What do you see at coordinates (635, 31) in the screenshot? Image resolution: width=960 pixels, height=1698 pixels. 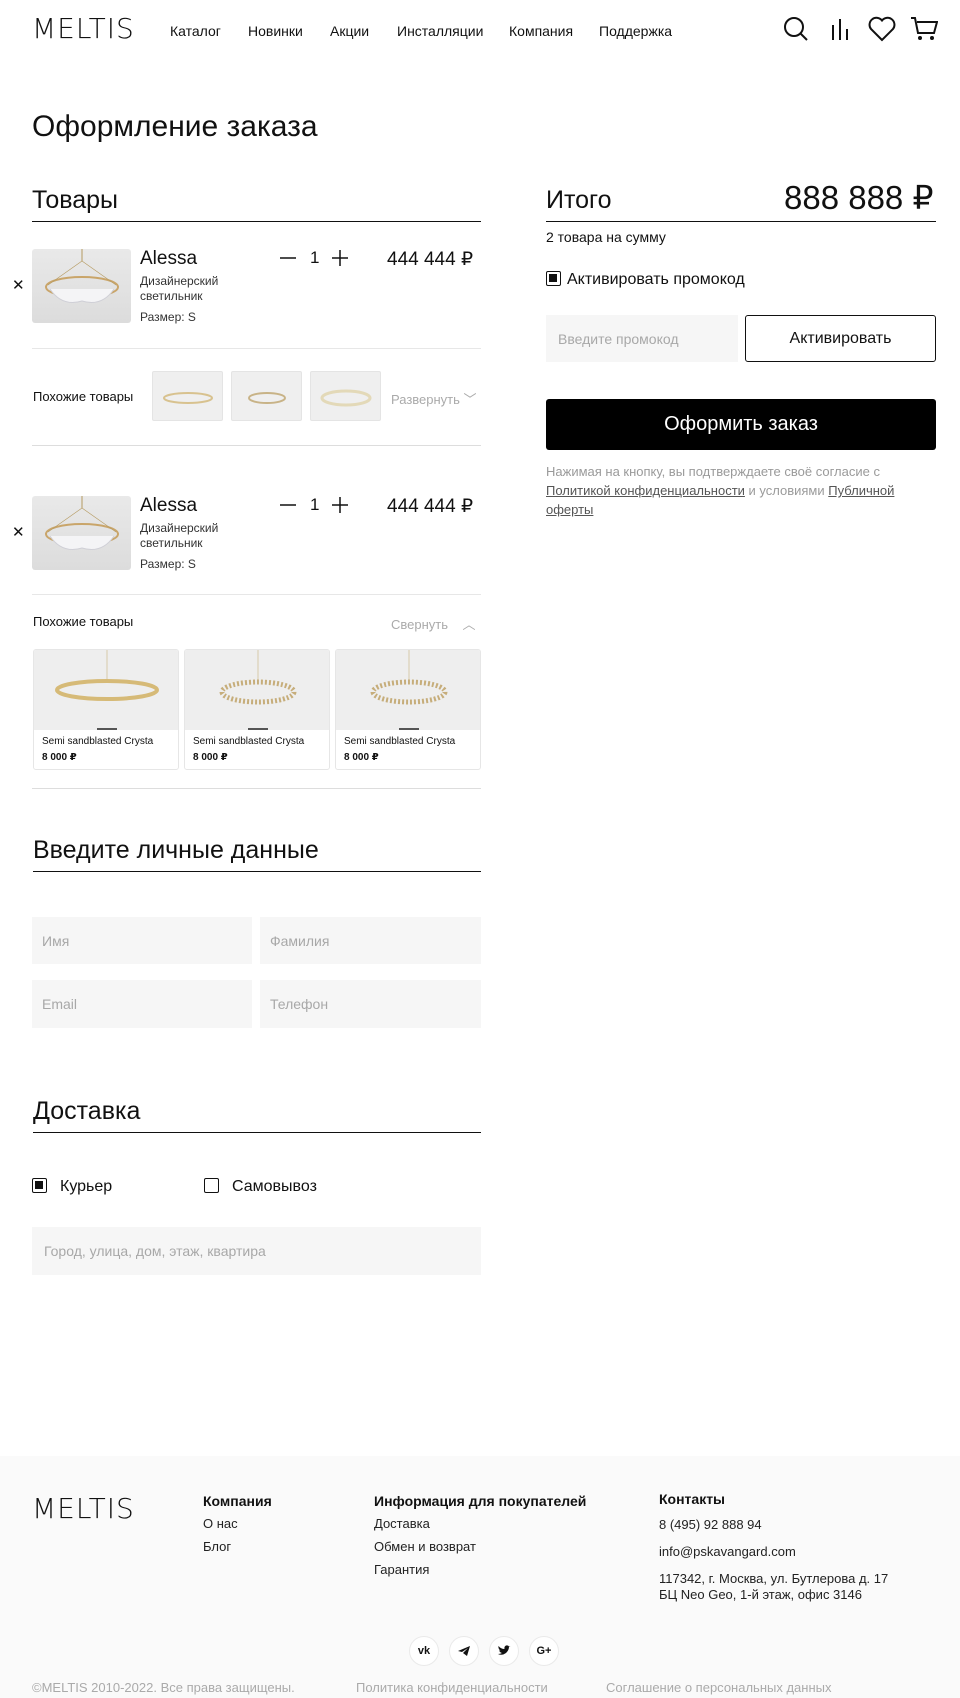 I see `nav-support: Поддержка` at bounding box center [635, 31].